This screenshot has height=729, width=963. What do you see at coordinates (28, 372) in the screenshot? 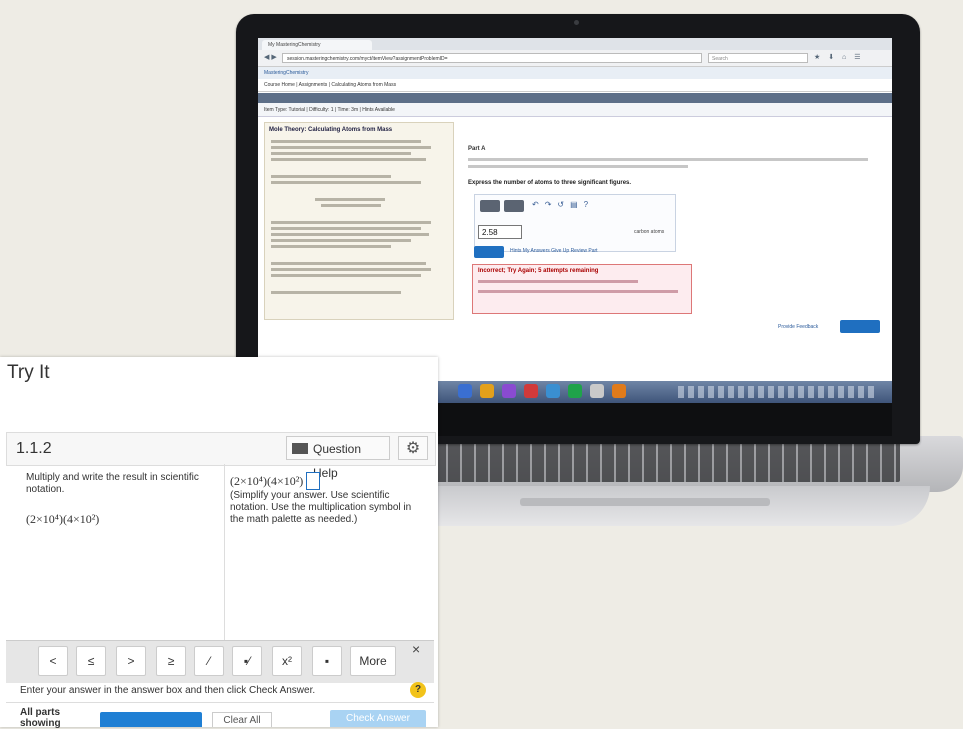
I see `card-title: Try It` at bounding box center [28, 372].